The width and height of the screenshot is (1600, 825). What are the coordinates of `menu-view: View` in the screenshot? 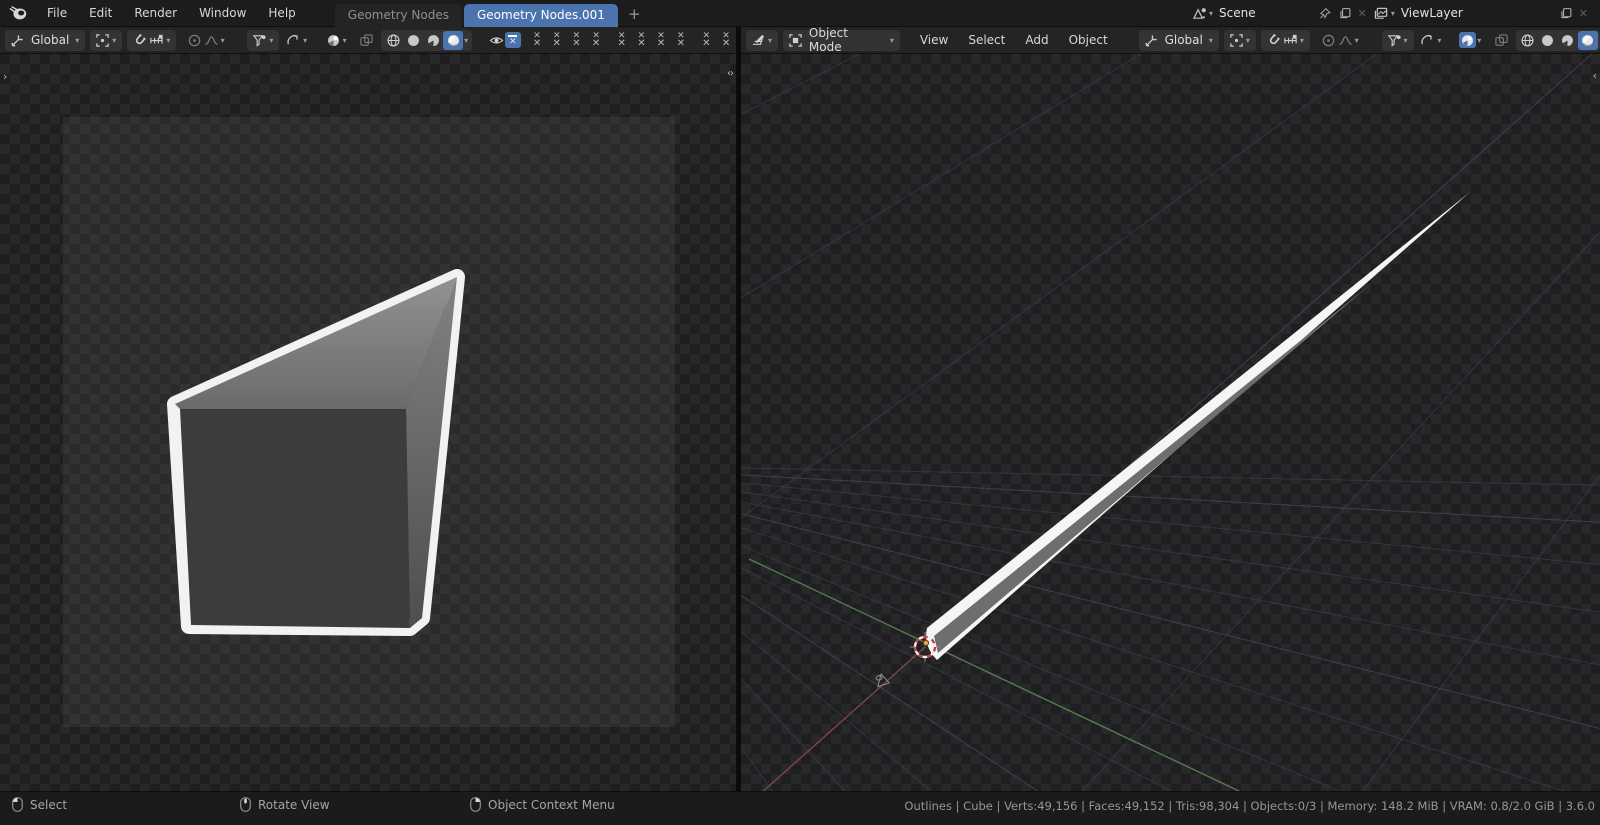 It's located at (934, 40).